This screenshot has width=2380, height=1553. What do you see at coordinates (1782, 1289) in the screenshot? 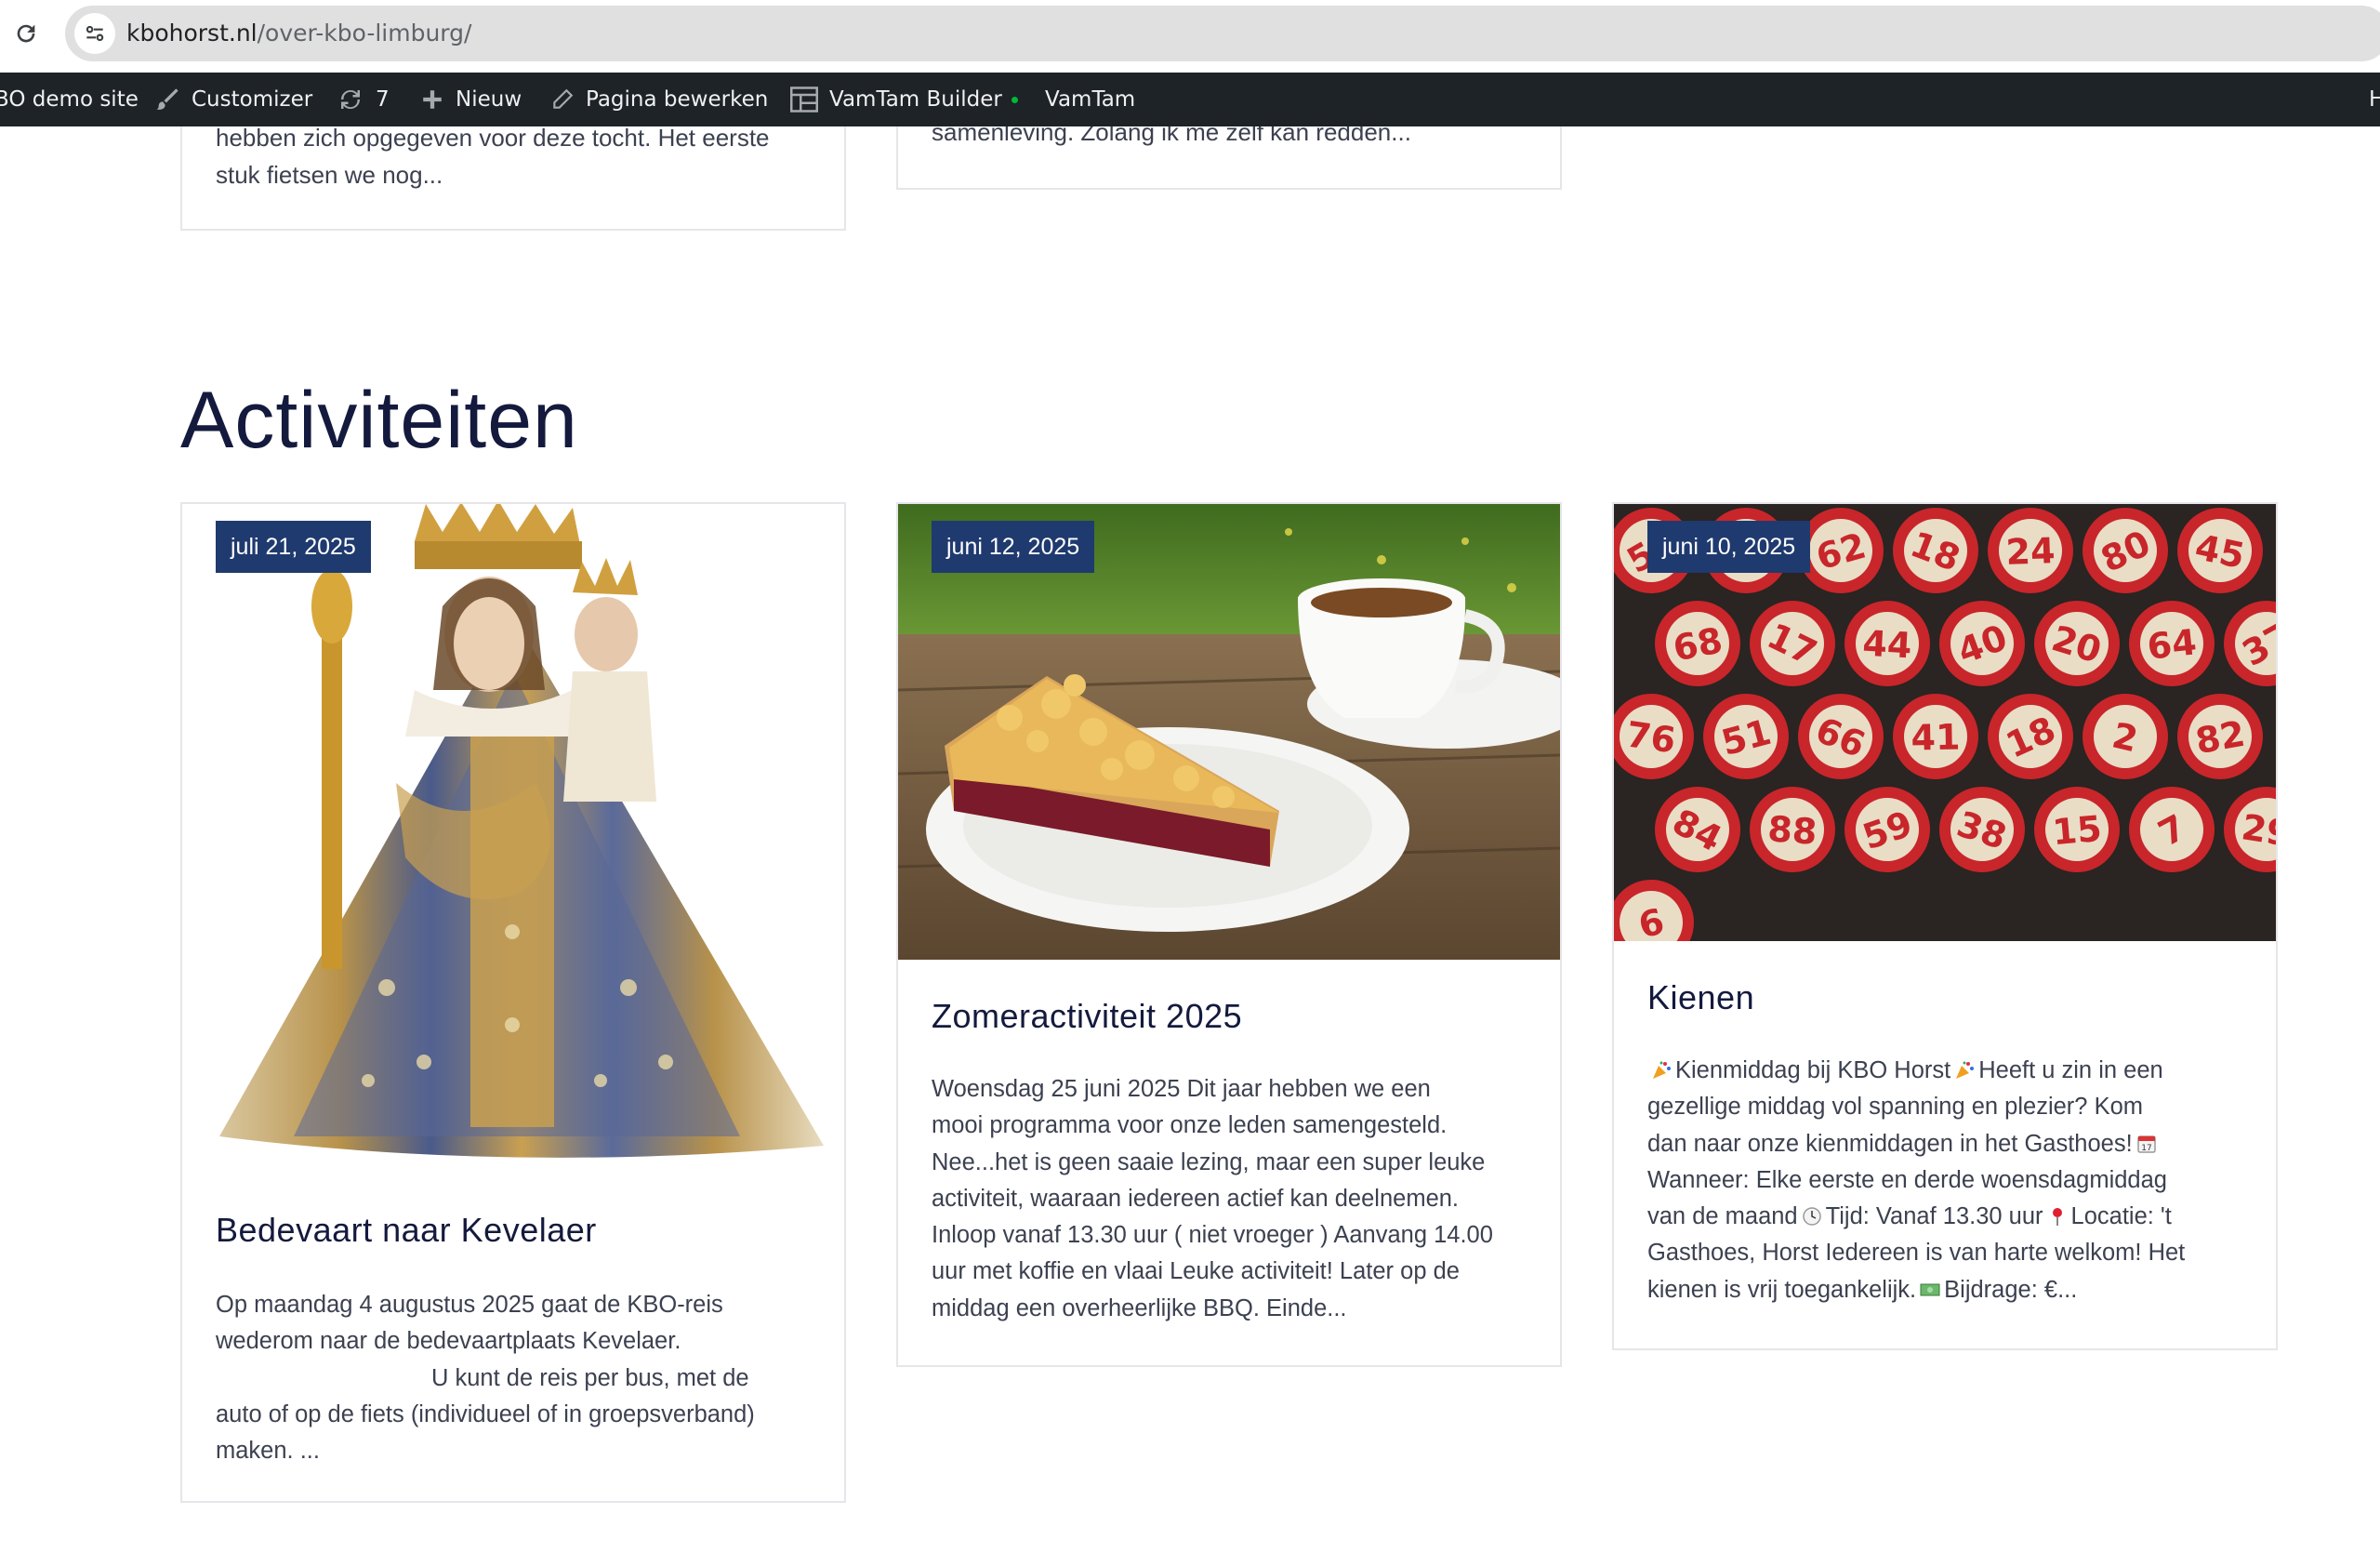
I see `excerpt-text: kienen is vrij toegankelijk.` at bounding box center [1782, 1289].